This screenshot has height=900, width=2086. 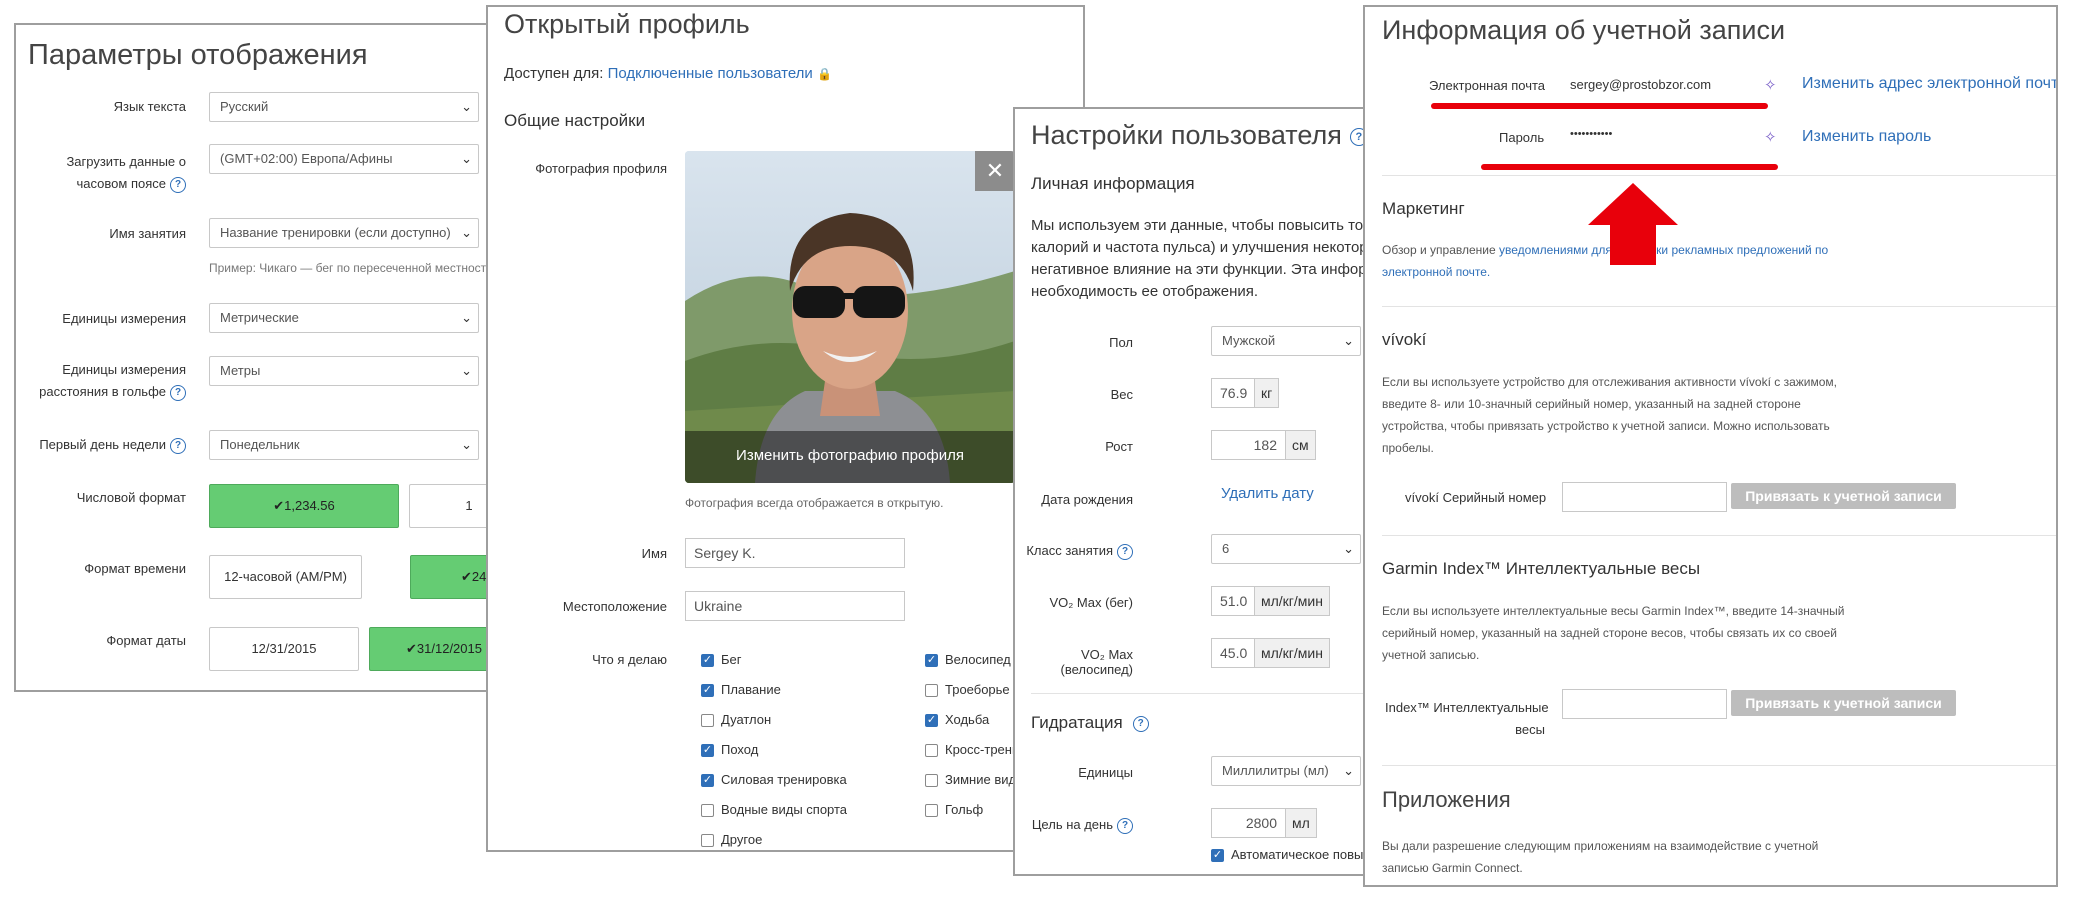 What do you see at coordinates (1267, 493) in the screenshot?
I see `remove-date-link: Удалить дату` at bounding box center [1267, 493].